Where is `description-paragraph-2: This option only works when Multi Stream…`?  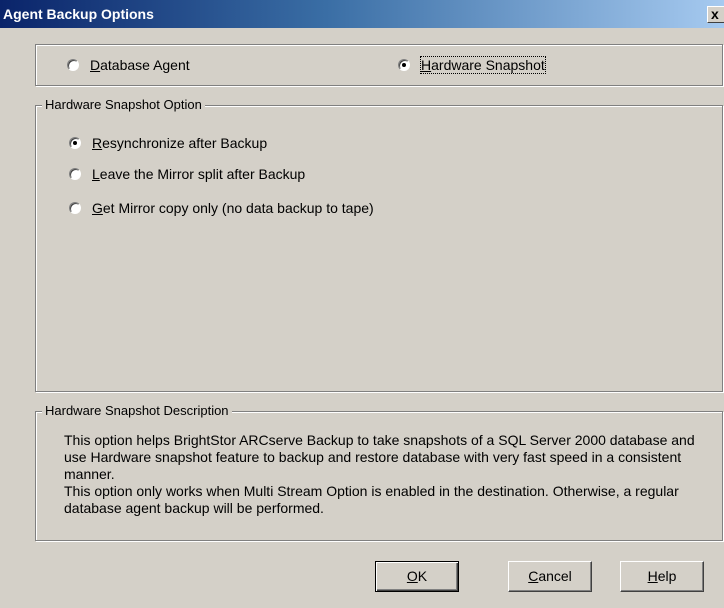
description-paragraph-2: This option only works when Multi Stream… is located at coordinates (371, 499).